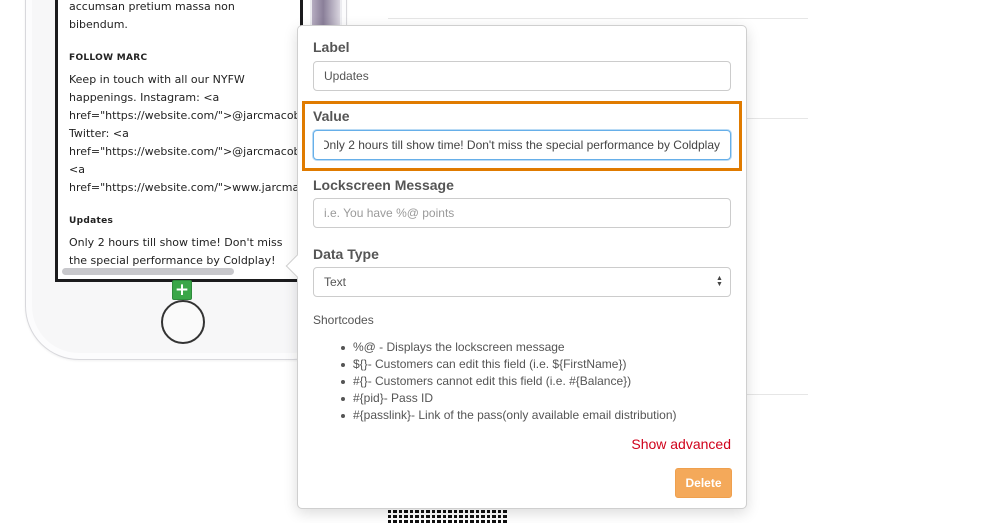  Describe the element at coordinates (346, 254) in the screenshot. I see `data-type-field-title: Data Type` at that location.